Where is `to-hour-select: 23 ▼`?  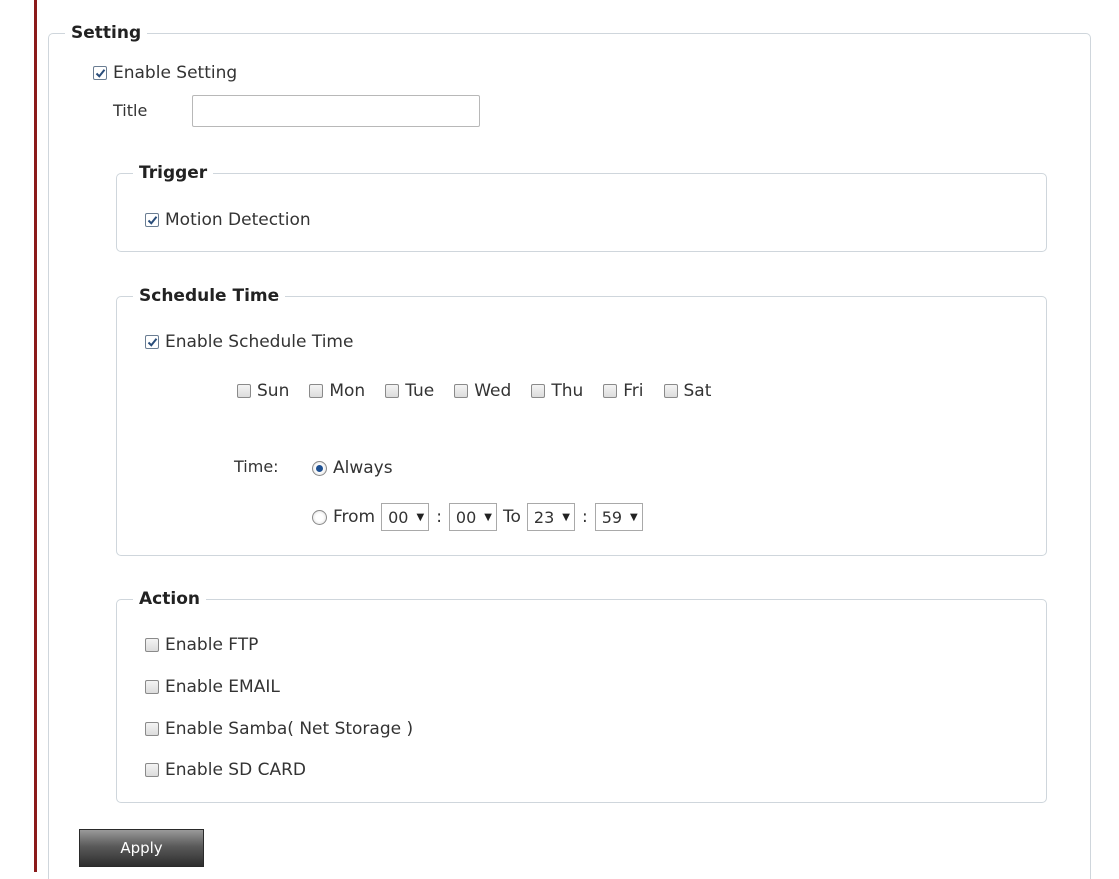
to-hour-select: 23 ▼ is located at coordinates (550, 517).